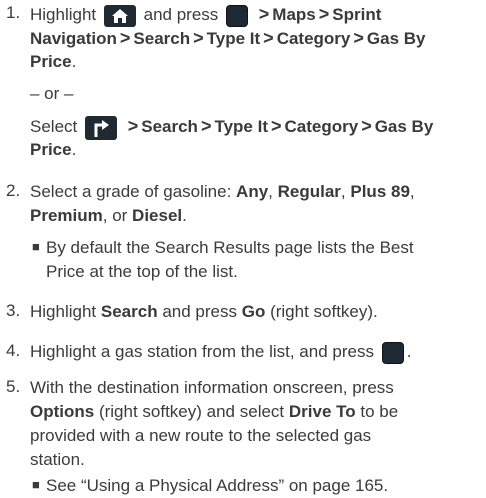 This screenshot has width=486, height=498. Describe the element at coordinates (73, 38) in the screenshot. I see `menu-item-navigation: Navigation` at that location.